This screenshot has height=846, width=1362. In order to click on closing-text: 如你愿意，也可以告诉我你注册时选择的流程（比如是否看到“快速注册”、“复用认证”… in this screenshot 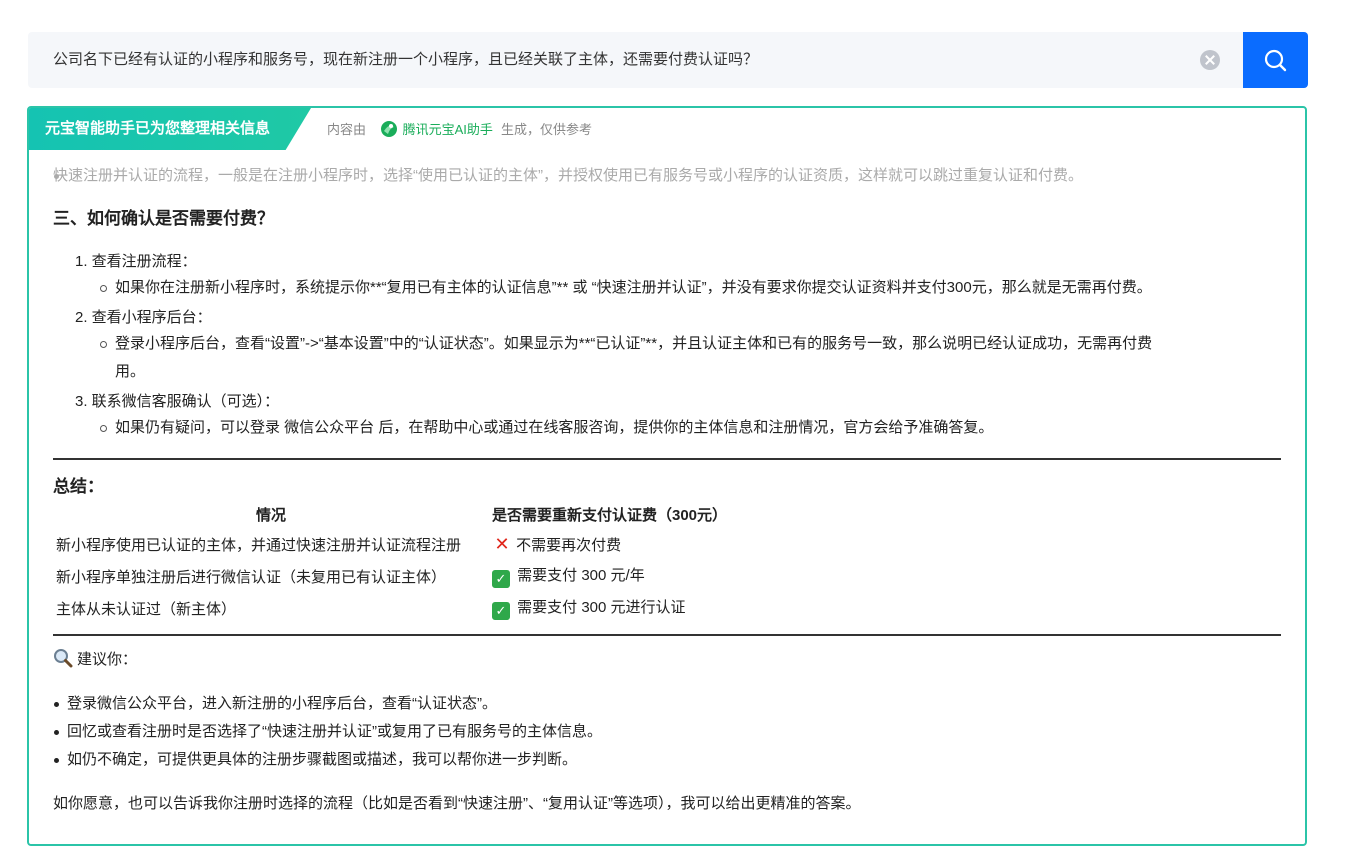, I will do `click(457, 803)`.